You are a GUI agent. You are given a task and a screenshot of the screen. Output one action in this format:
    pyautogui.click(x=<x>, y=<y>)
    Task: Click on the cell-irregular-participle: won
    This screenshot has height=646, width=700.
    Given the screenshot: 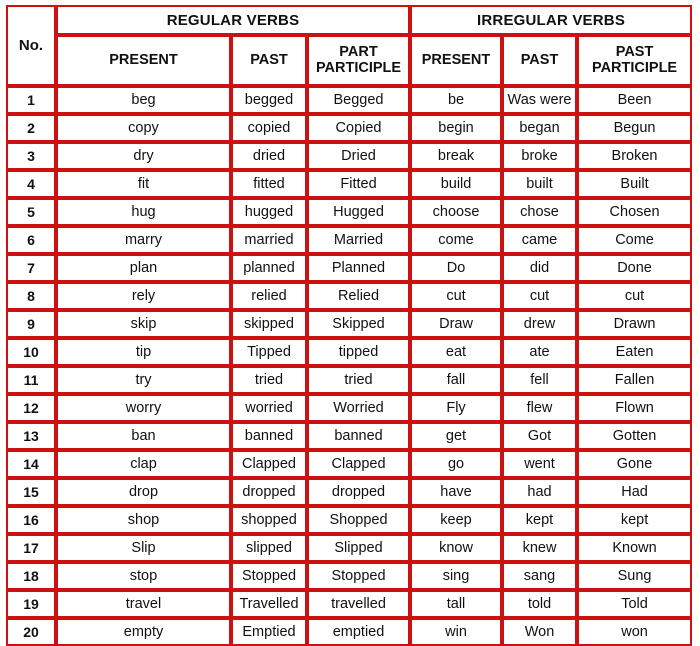 What is the action you would take?
    pyautogui.click(x=635, y=632)
    